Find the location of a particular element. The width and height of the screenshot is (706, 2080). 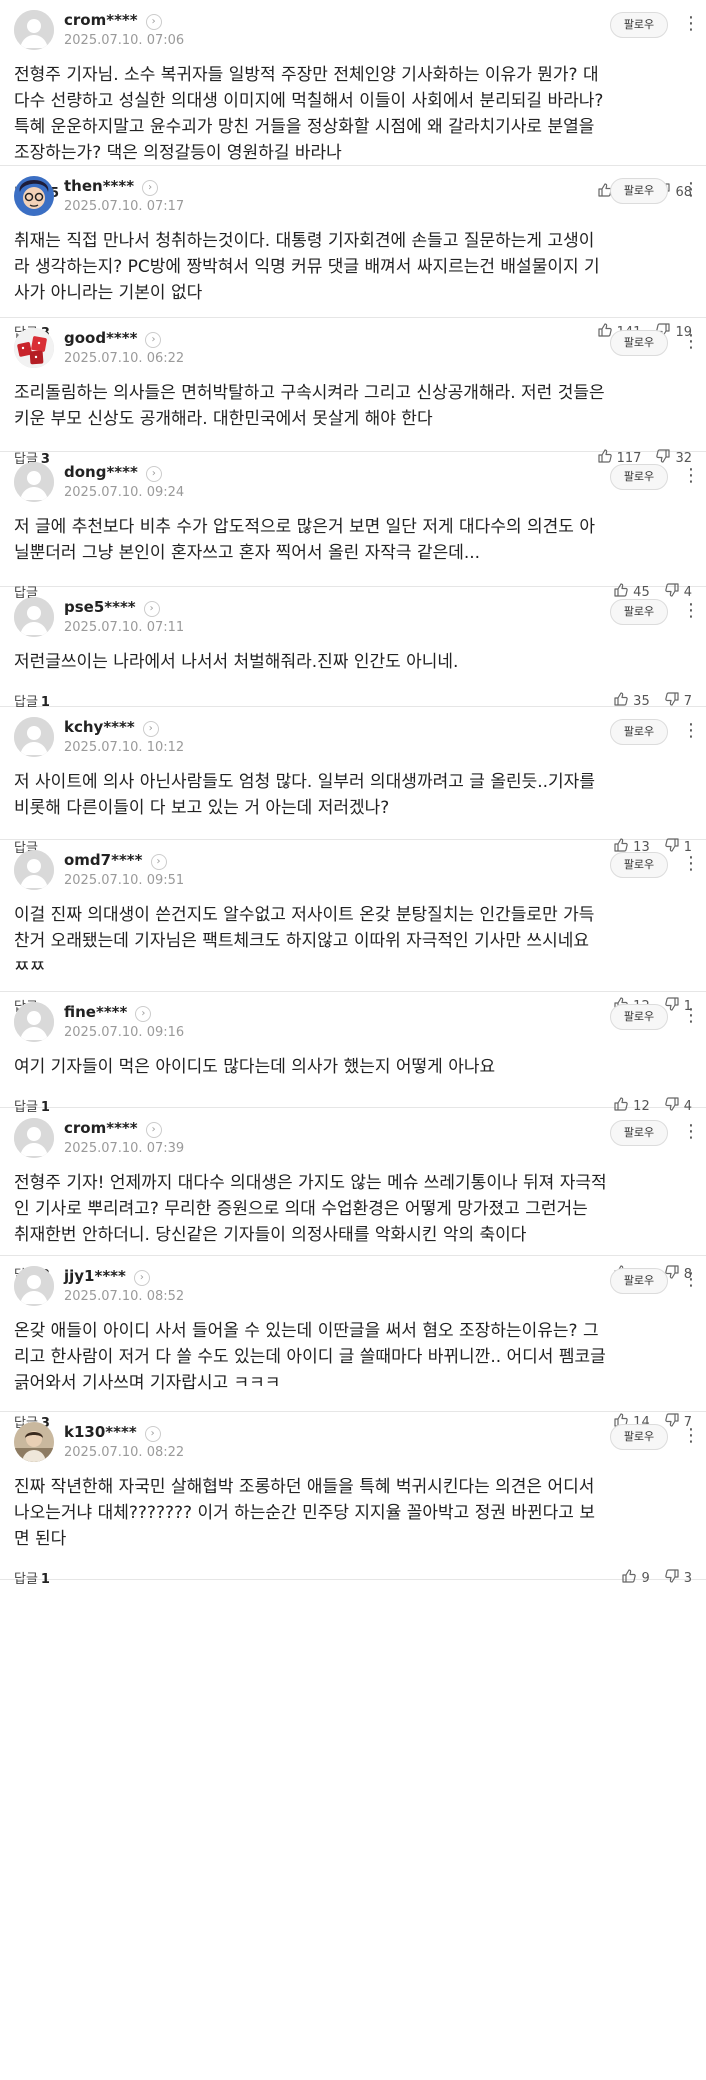

comment-text-line: 키운 부모 신상도 공개해라. 대한민국에서 못살게 해야 한다 is located at coordinates (223, 419).